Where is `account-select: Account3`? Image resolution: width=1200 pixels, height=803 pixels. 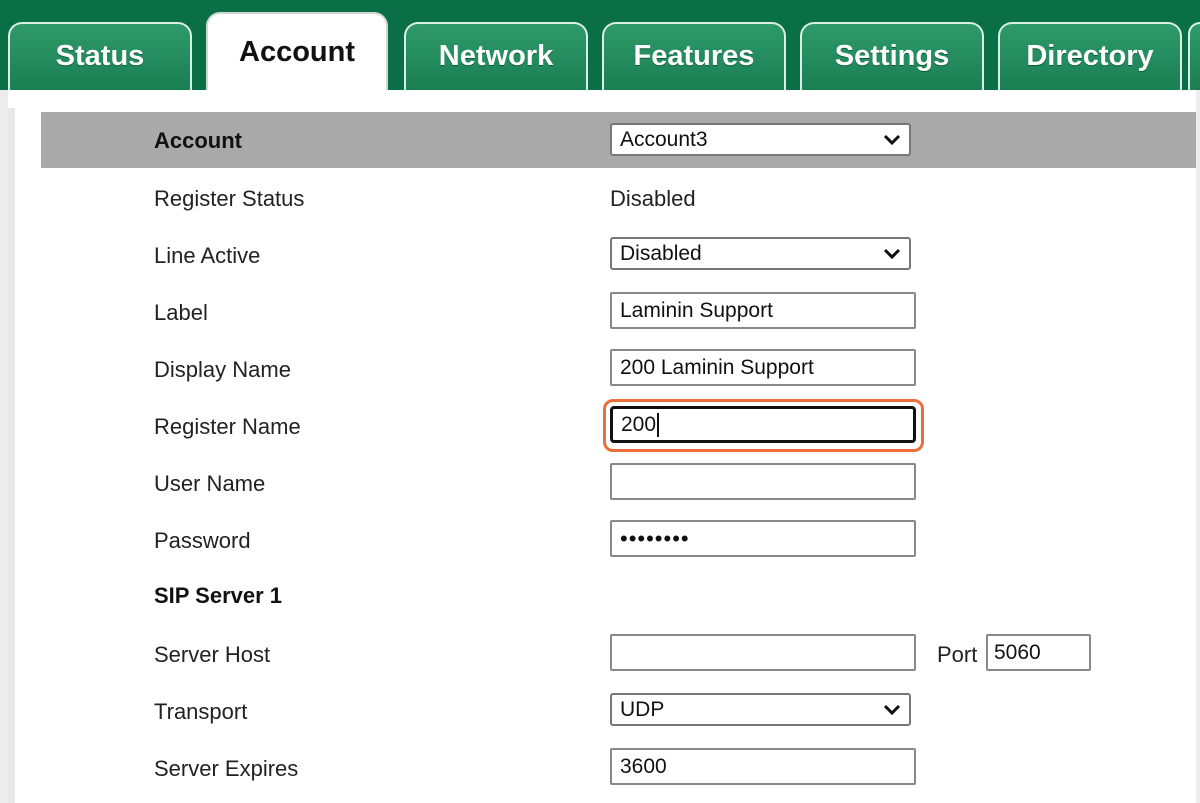
account-select: Account3 is located at coordinates (760, 139).